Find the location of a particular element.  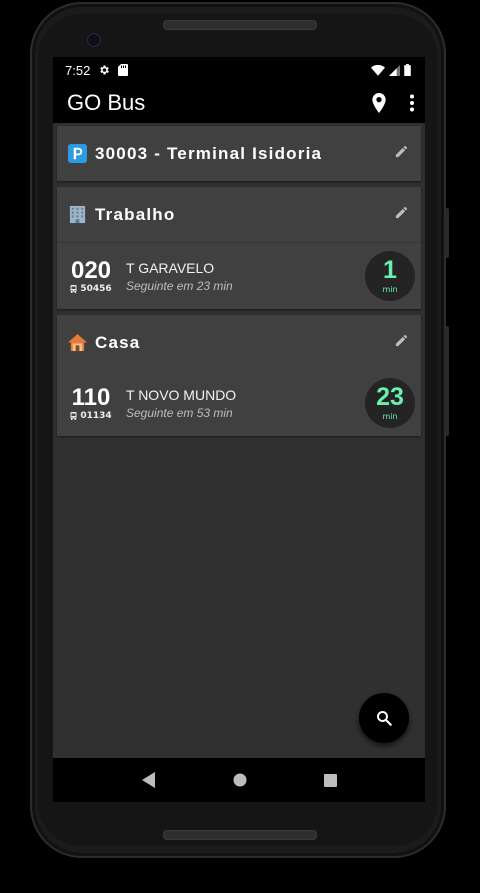

bus-id-line: 50456 is located at coordinates (91, 289).